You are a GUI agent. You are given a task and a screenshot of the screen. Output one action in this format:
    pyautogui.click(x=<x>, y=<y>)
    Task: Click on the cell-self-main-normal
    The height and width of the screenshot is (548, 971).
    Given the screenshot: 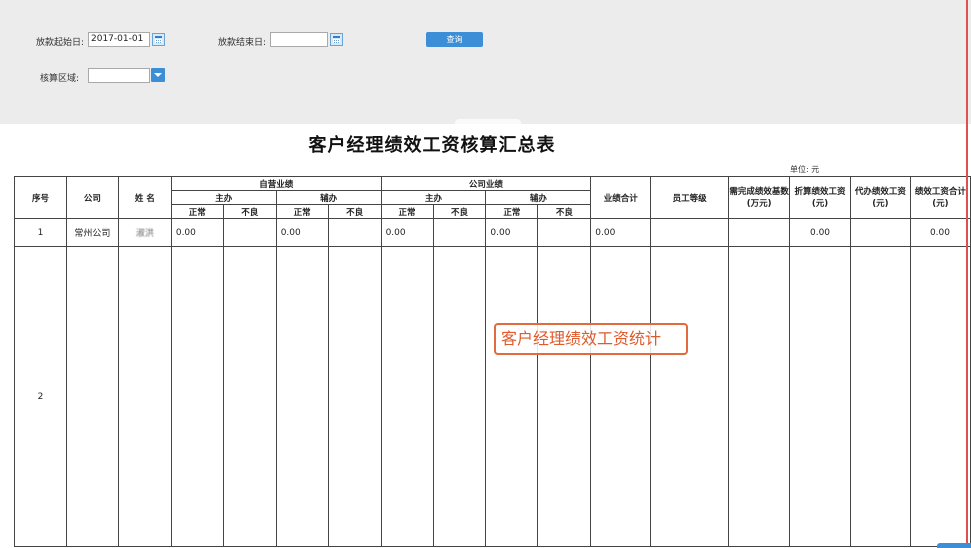 What is the action you would take?
    pyautogui.click(x=197, y=396)
    